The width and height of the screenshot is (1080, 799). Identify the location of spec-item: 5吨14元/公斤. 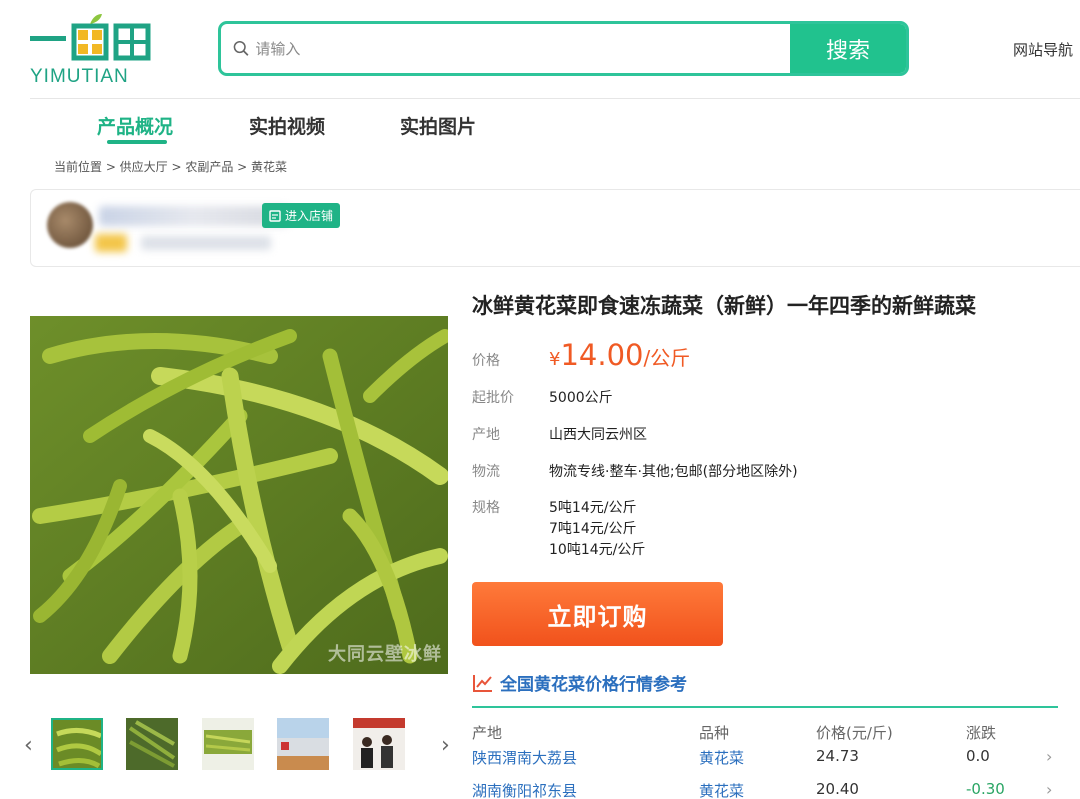
(593, 508).